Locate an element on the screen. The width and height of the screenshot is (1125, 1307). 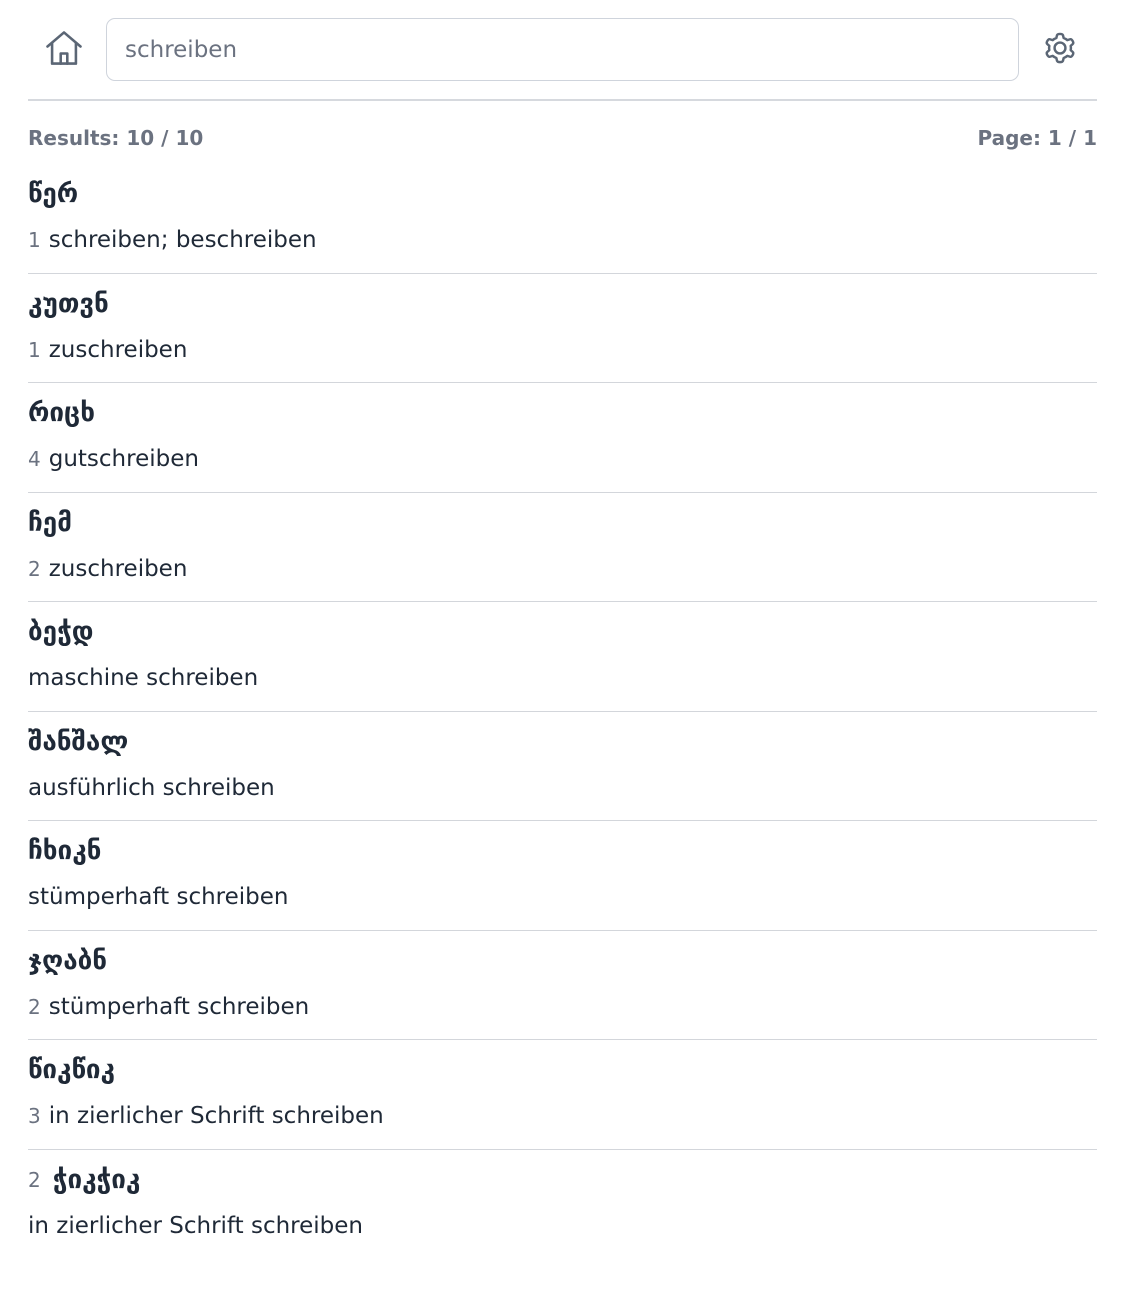
headword-line: წერ is located at coordinates (53, 194).